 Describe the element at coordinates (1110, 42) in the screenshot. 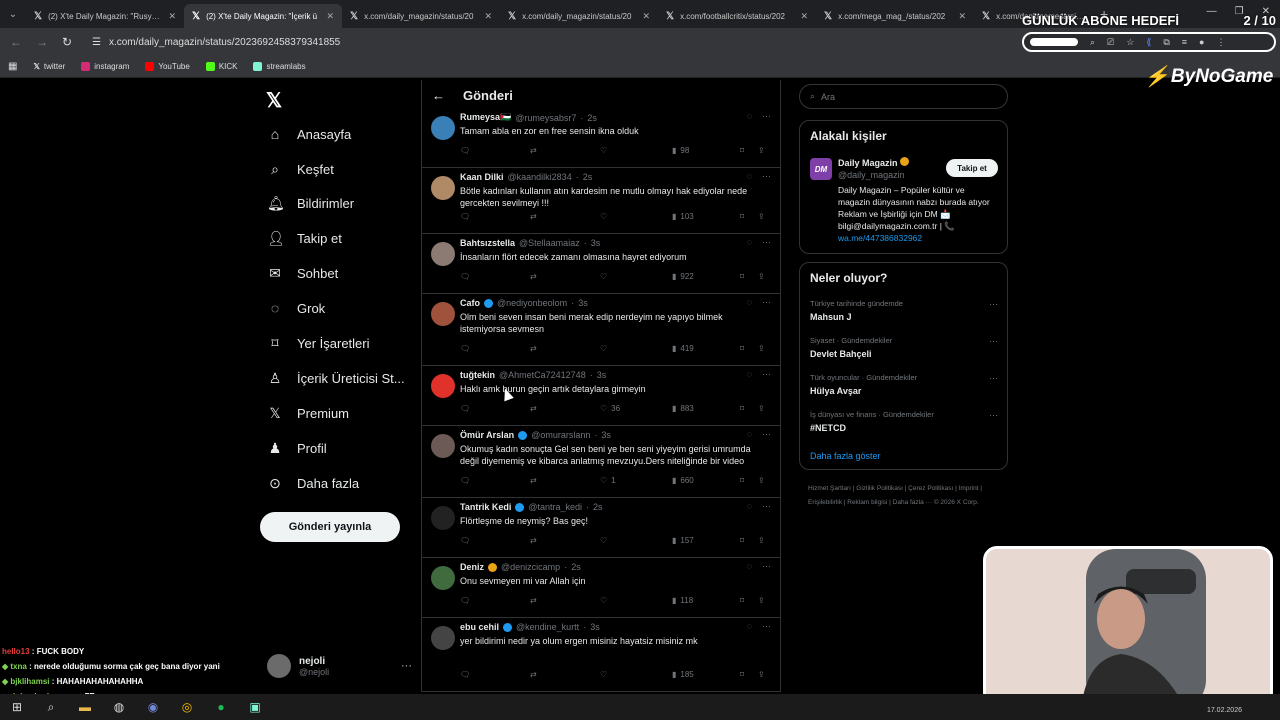

I see `cast-icon: ⎚` at that location.